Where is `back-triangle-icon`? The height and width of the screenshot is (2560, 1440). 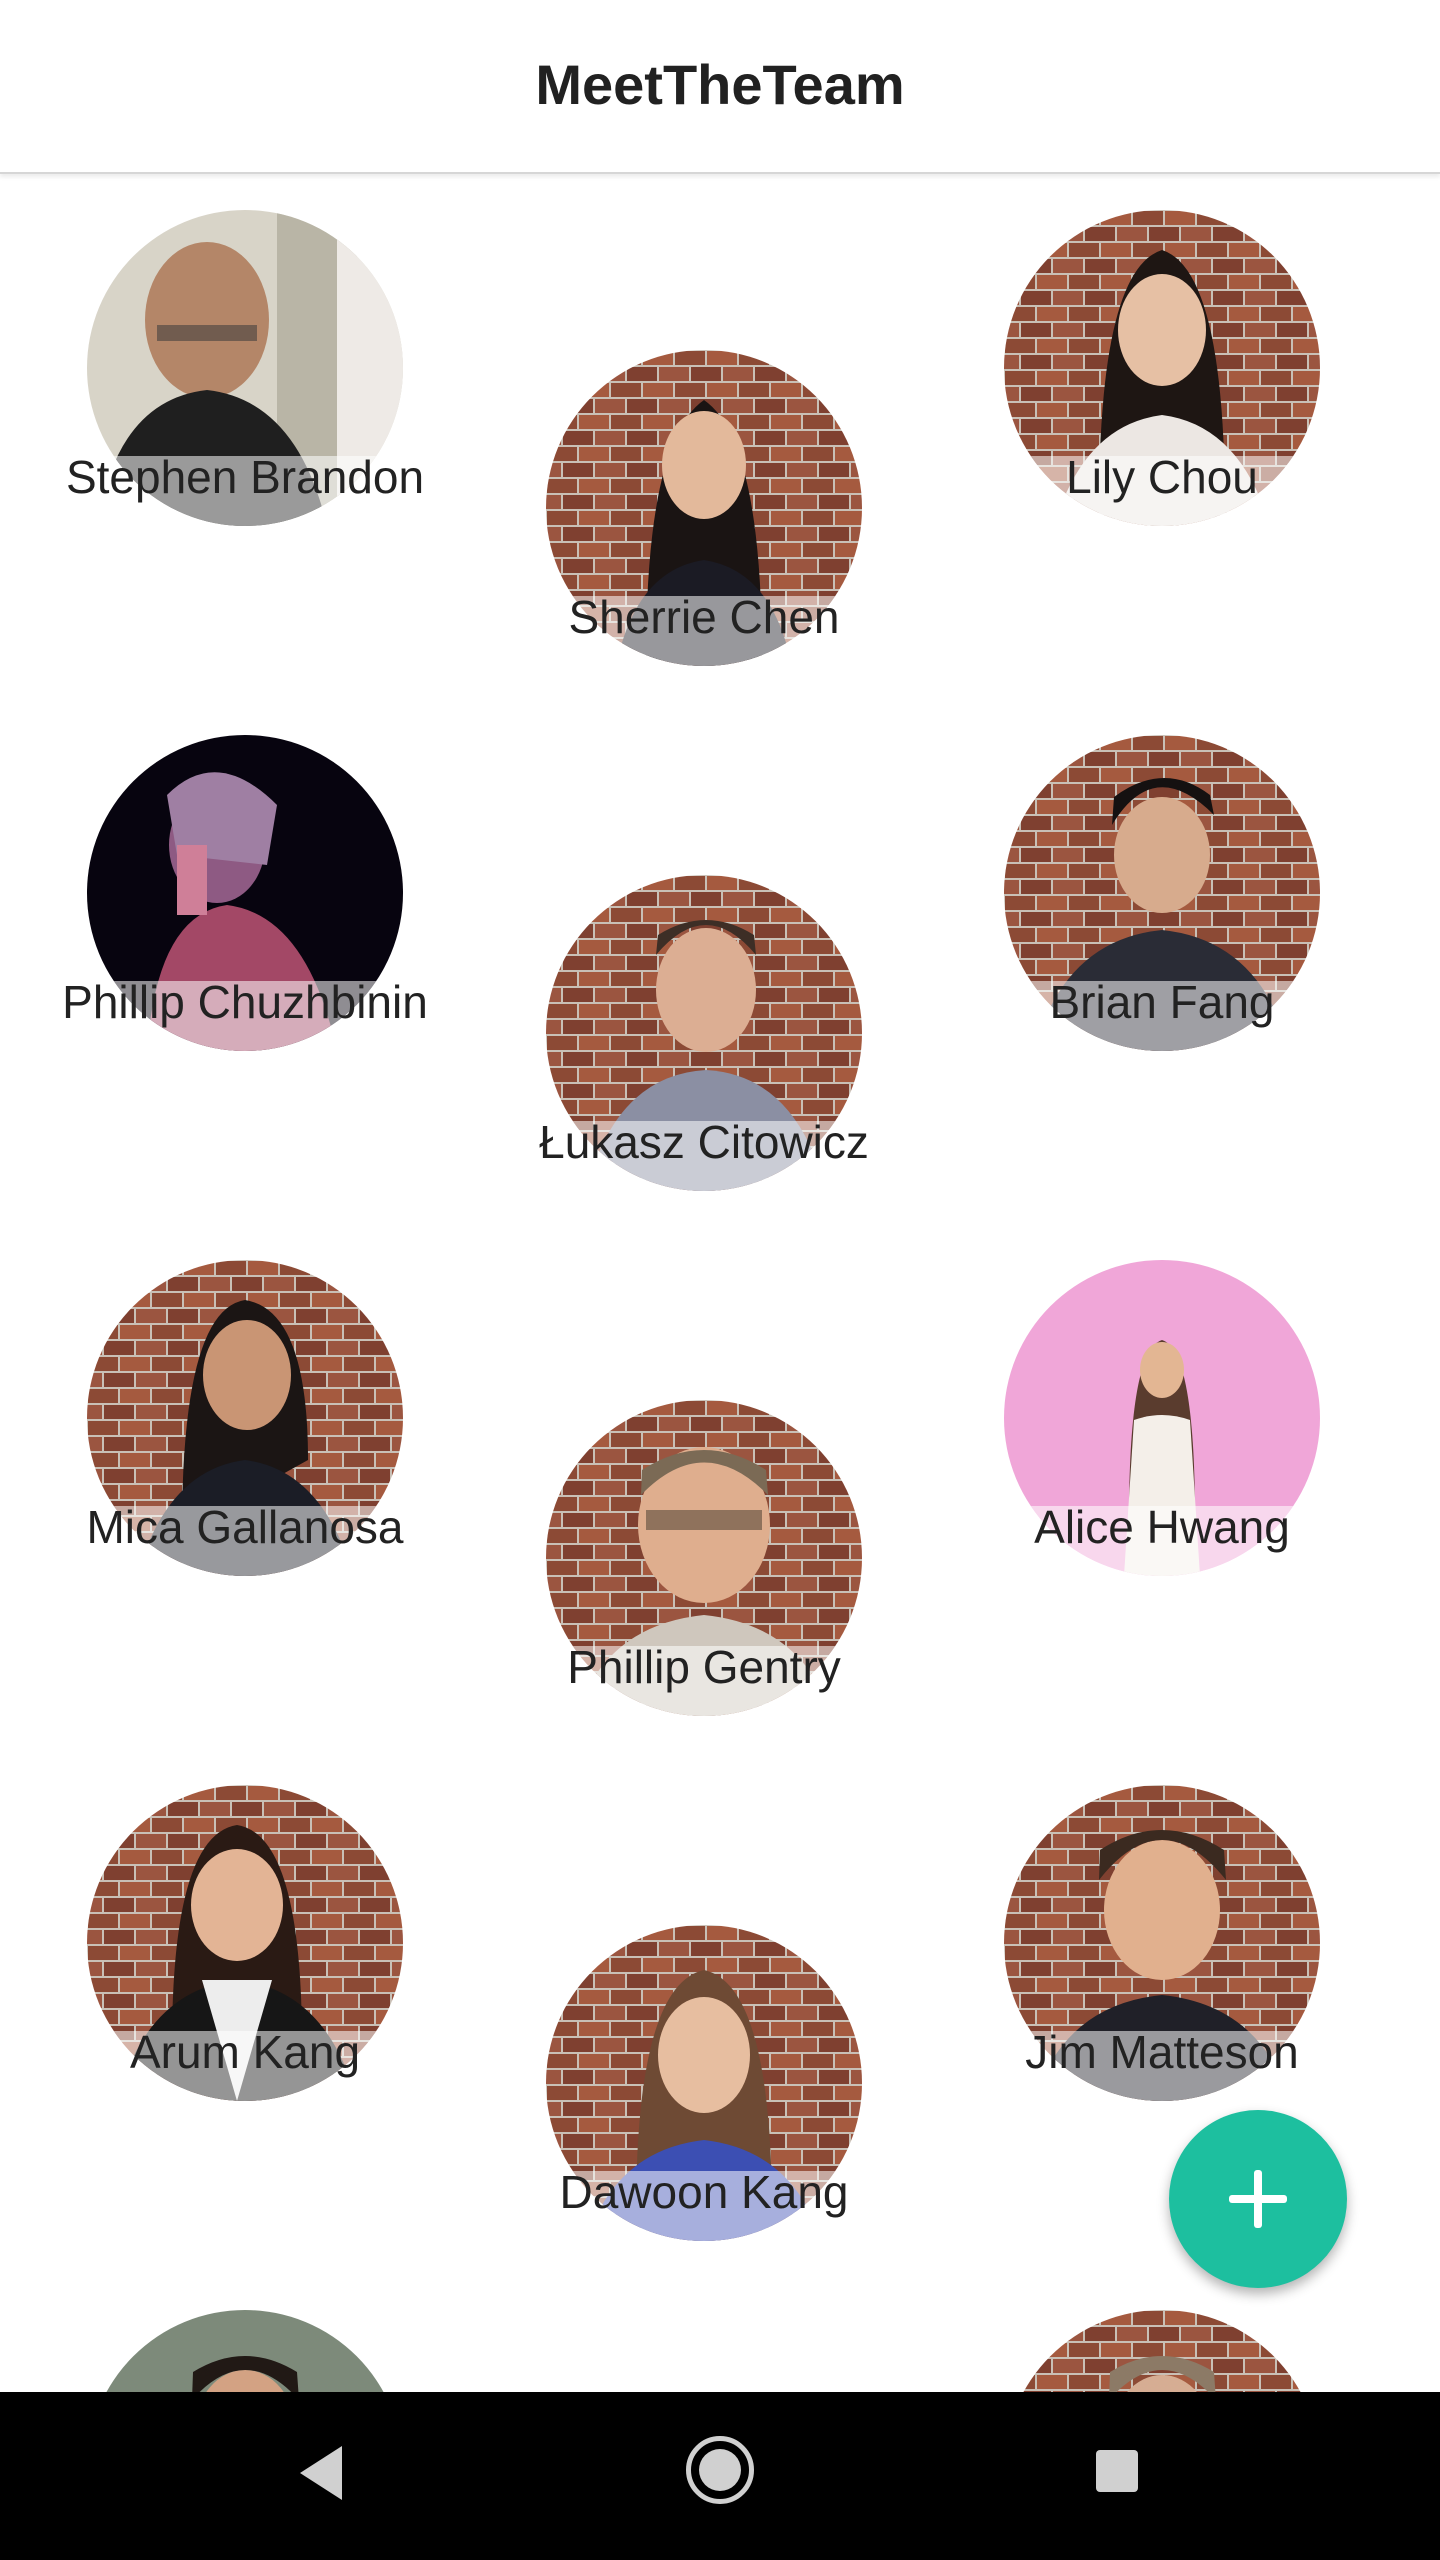
back-triangle-icon is located at coordinates (321, 2473).